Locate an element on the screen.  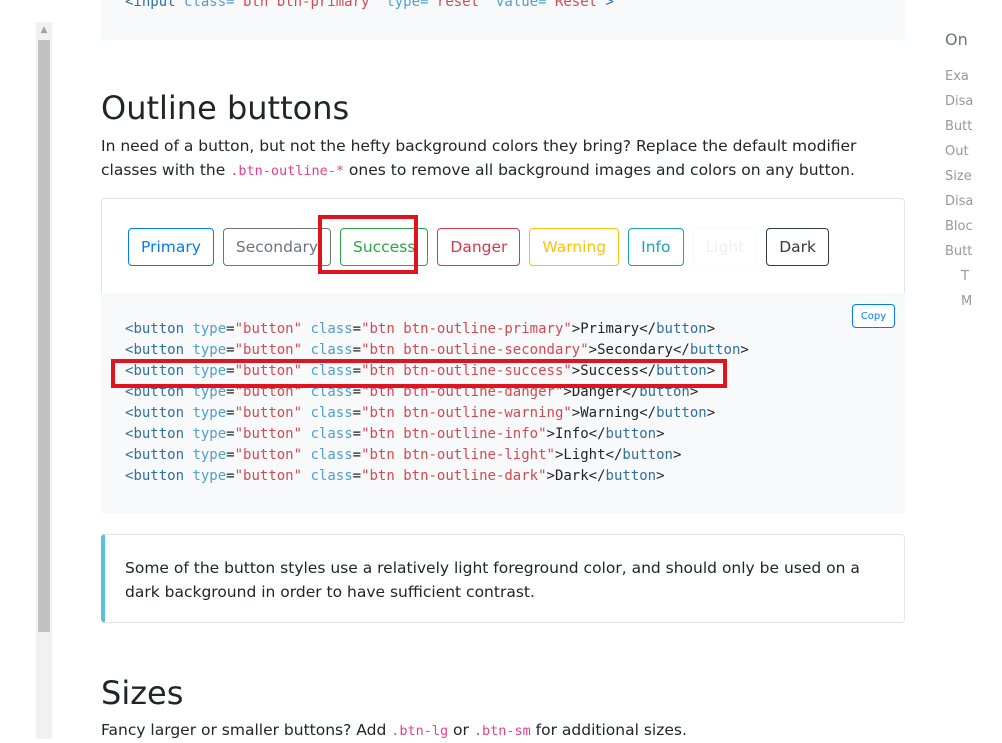
outline-buttons-heading: Outline buttons is located at coordinates (225, 108).